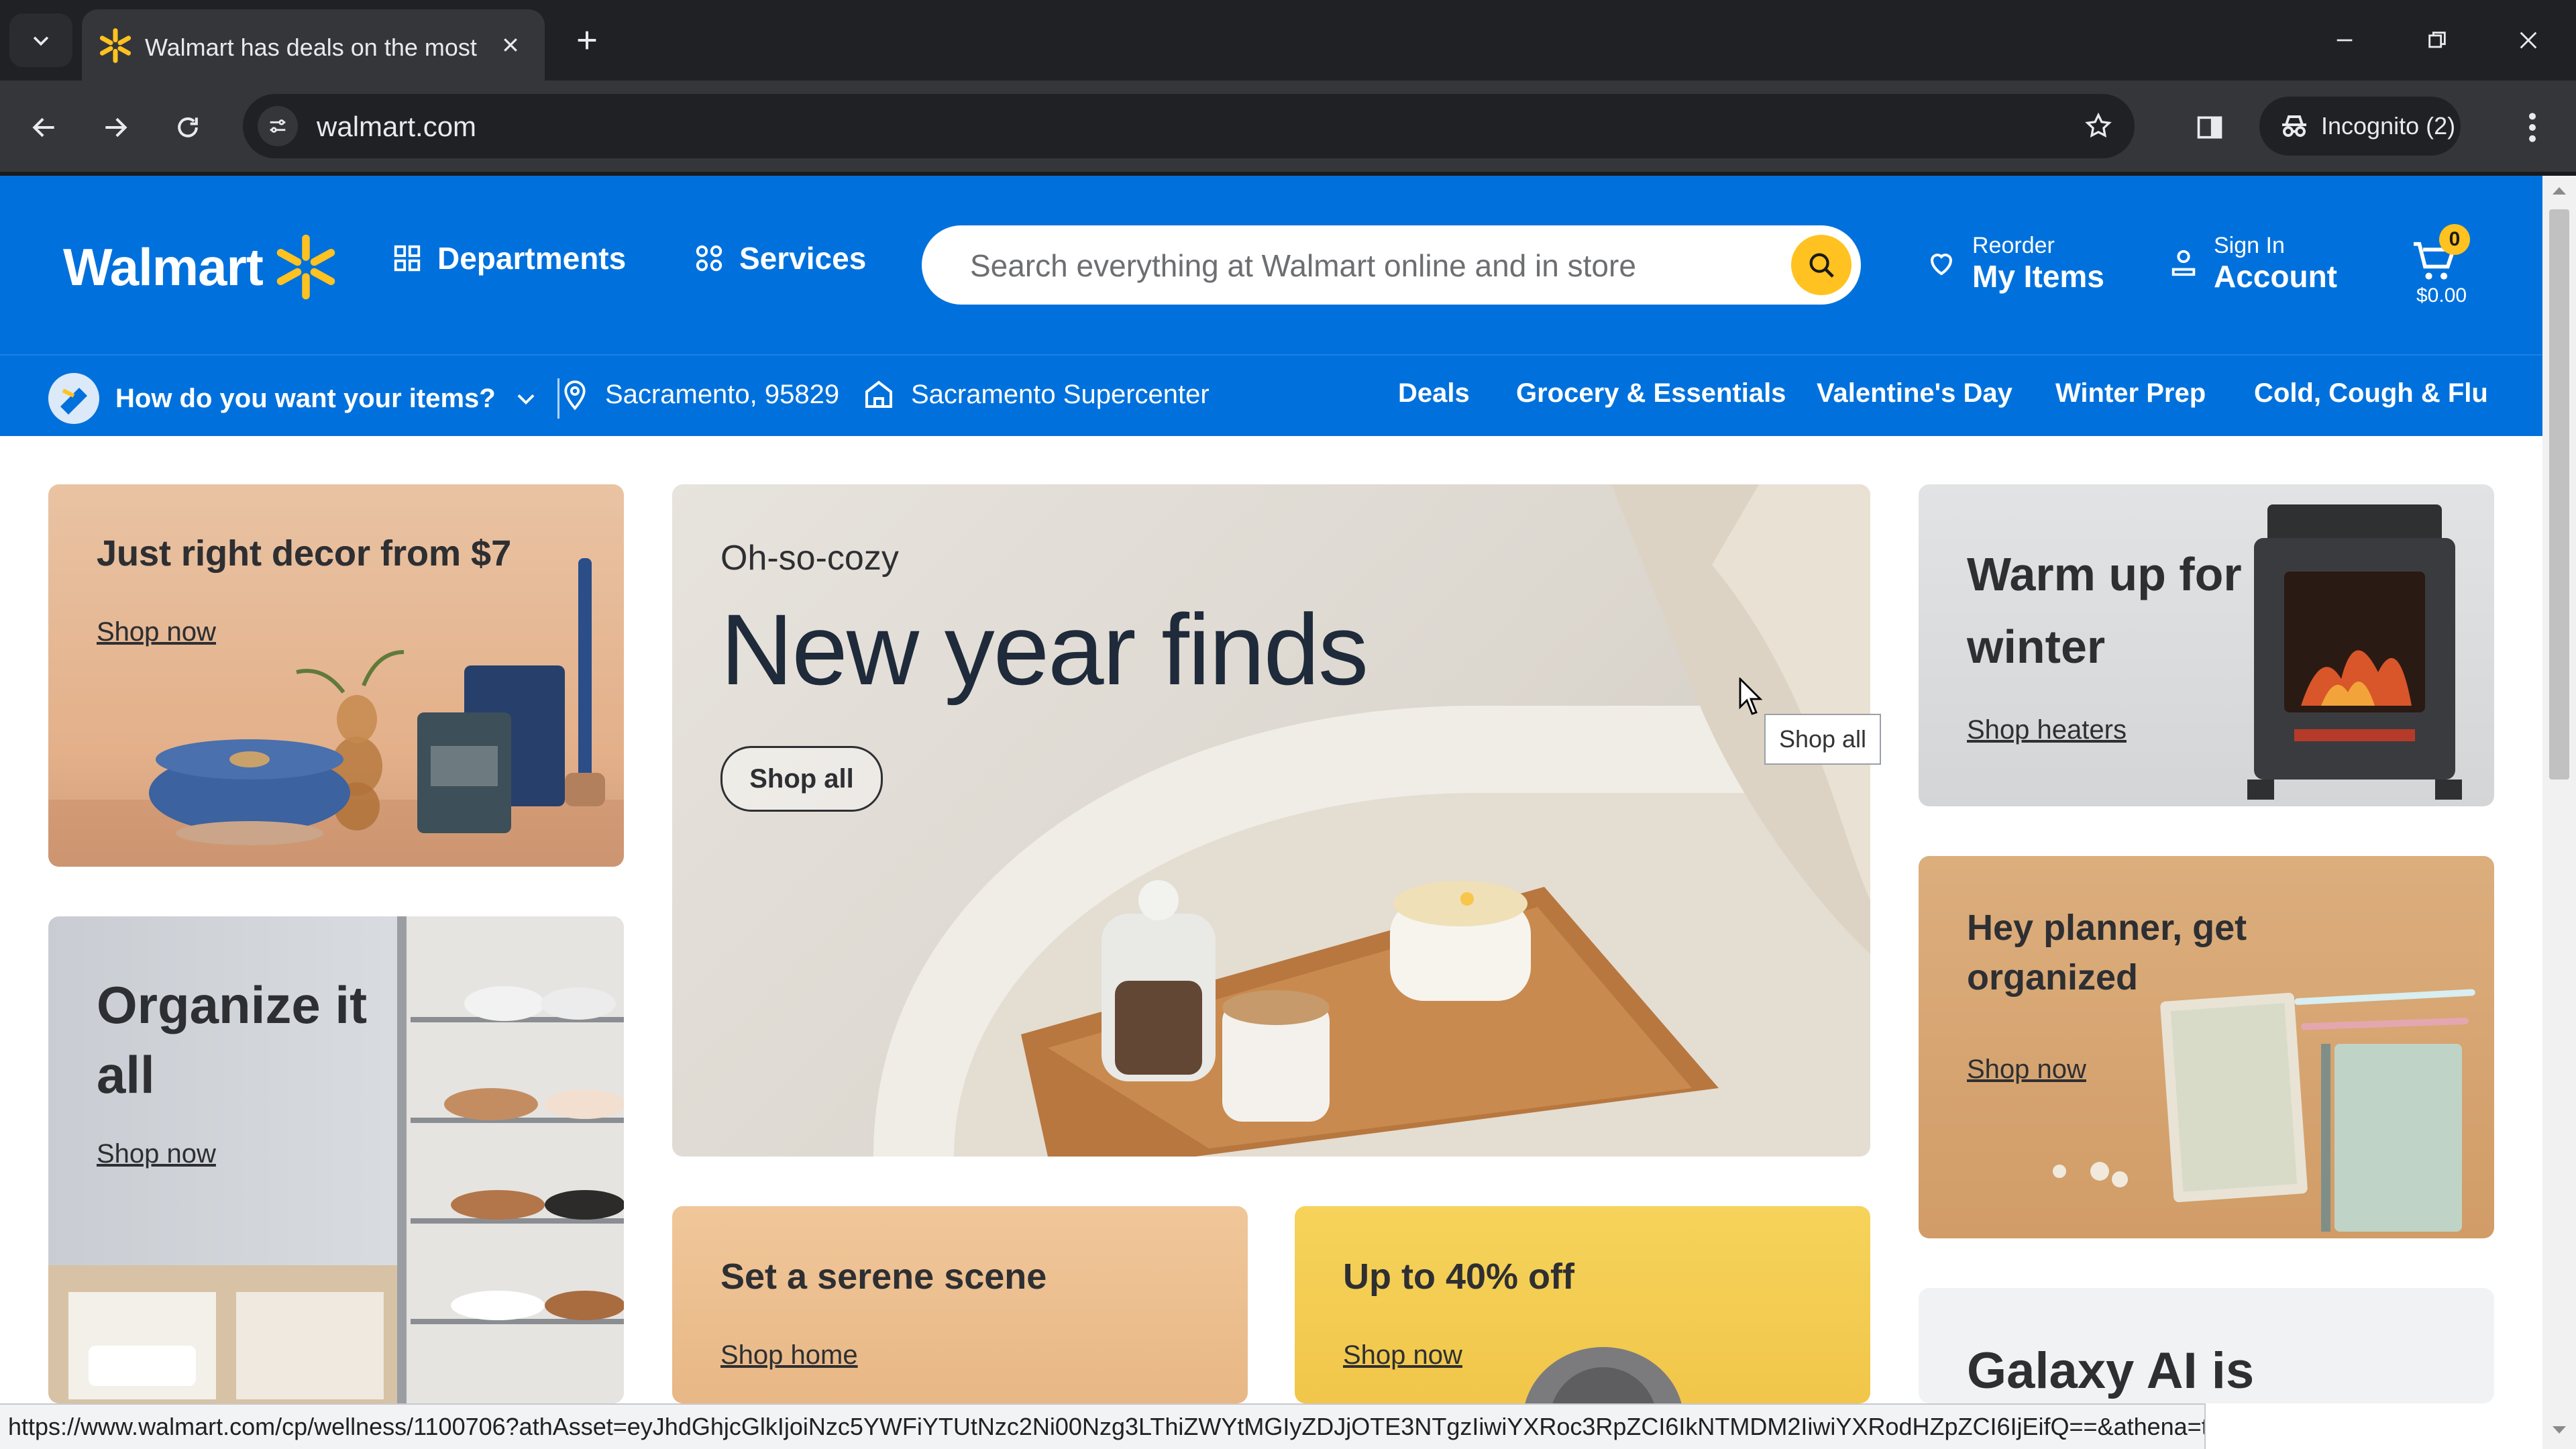 The image size is (2576, 1449). I want to click on close-icon, so click(2528, 40).